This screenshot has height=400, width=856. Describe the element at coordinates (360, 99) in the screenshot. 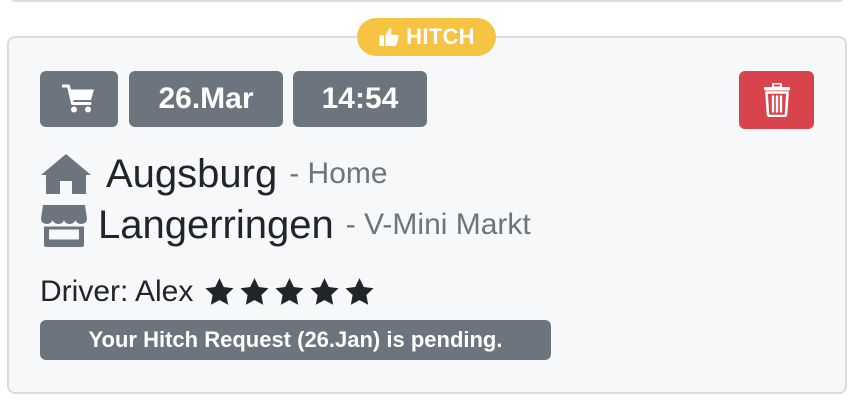

I see `time-chip: 14:54` at that location.